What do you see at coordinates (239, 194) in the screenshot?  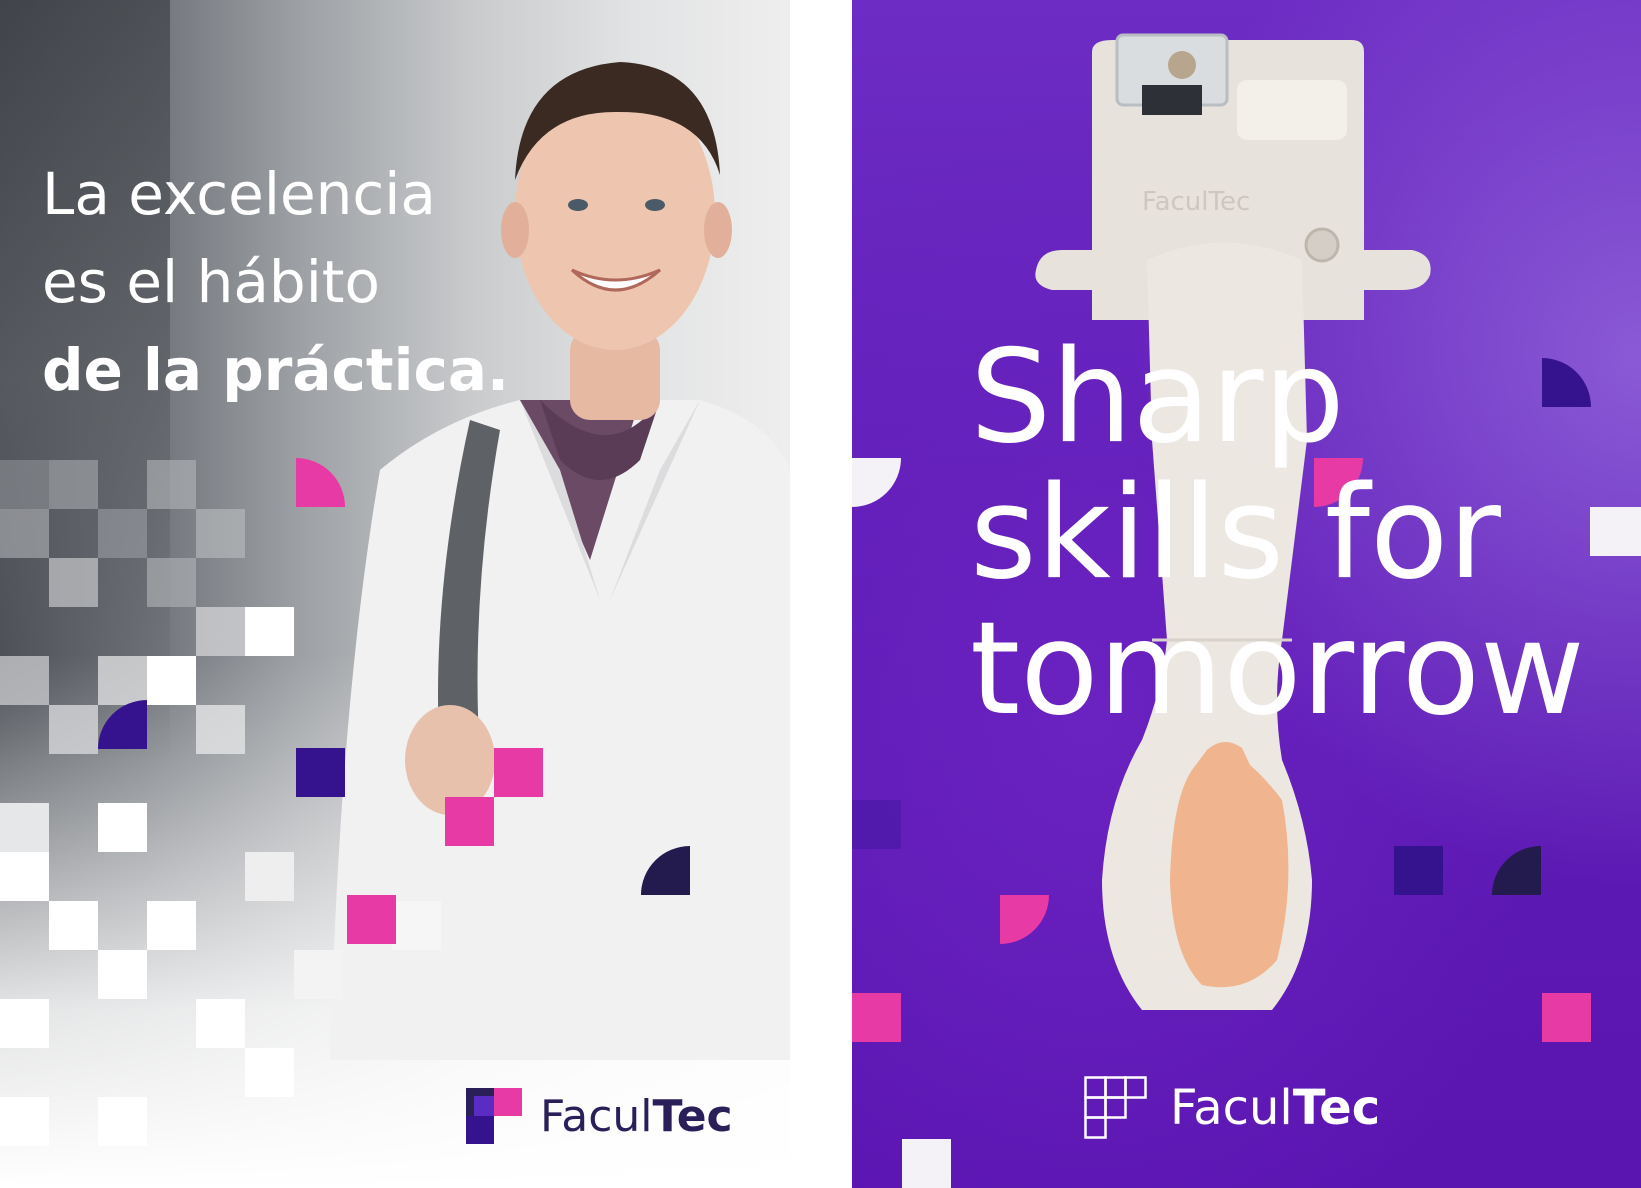 I see `headline-line-1: La excelencia` at bounding box center [239, 194].